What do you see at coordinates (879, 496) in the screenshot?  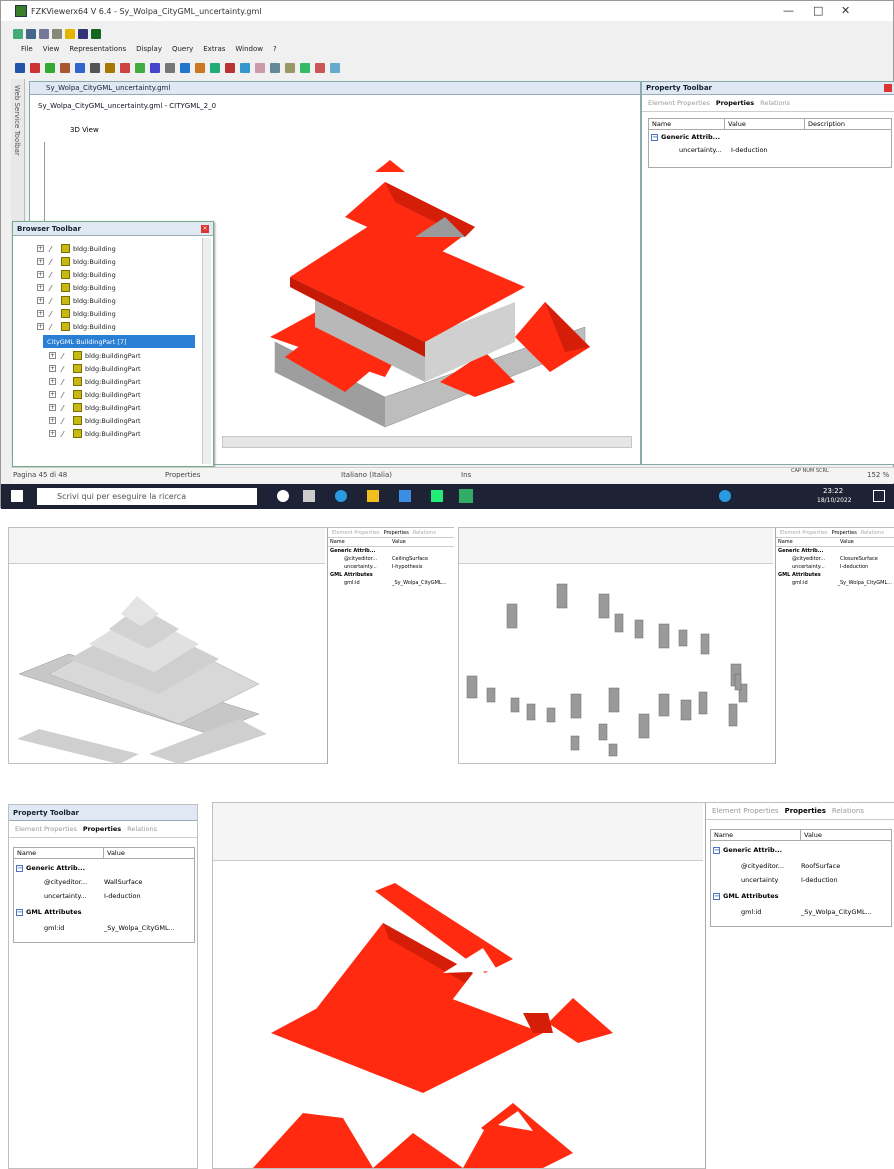 I see `notification-icon` at bounding box center [879, 496].